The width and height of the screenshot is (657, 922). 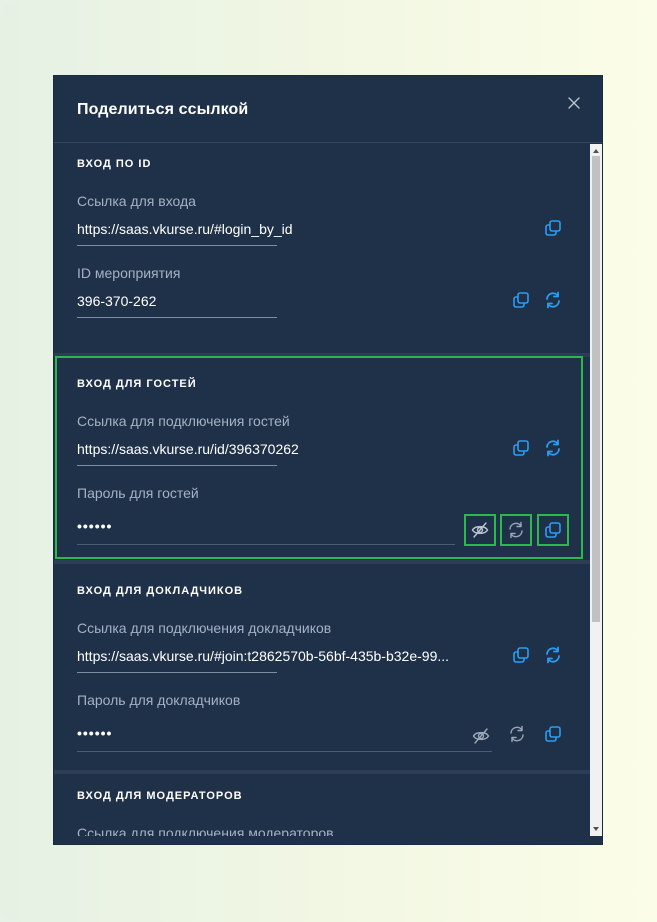 What do you see at coordinates (266, 544) in the screenshot?
I see `guest-password-underline` at bounding box center [266, 544].